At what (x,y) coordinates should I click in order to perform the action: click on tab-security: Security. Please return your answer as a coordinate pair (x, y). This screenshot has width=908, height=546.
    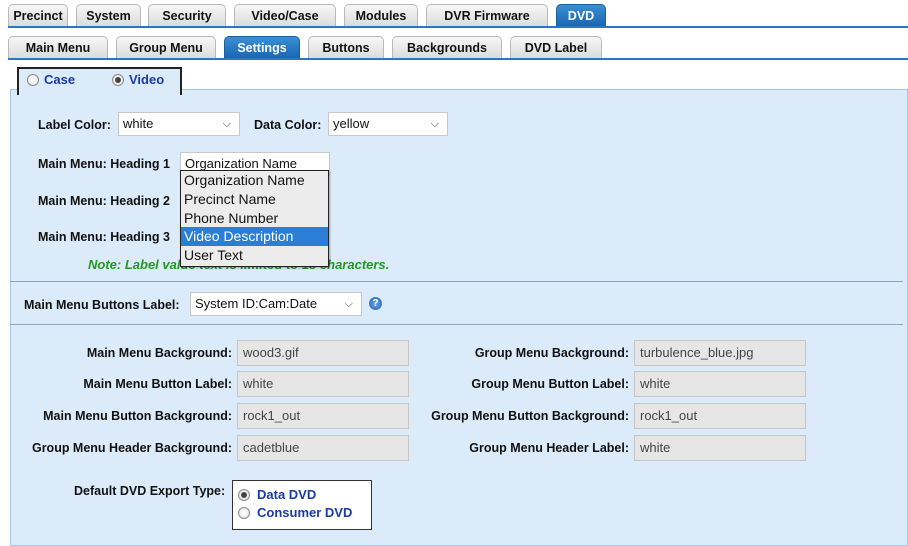
    Looking at the image, I should click on (187, 15).